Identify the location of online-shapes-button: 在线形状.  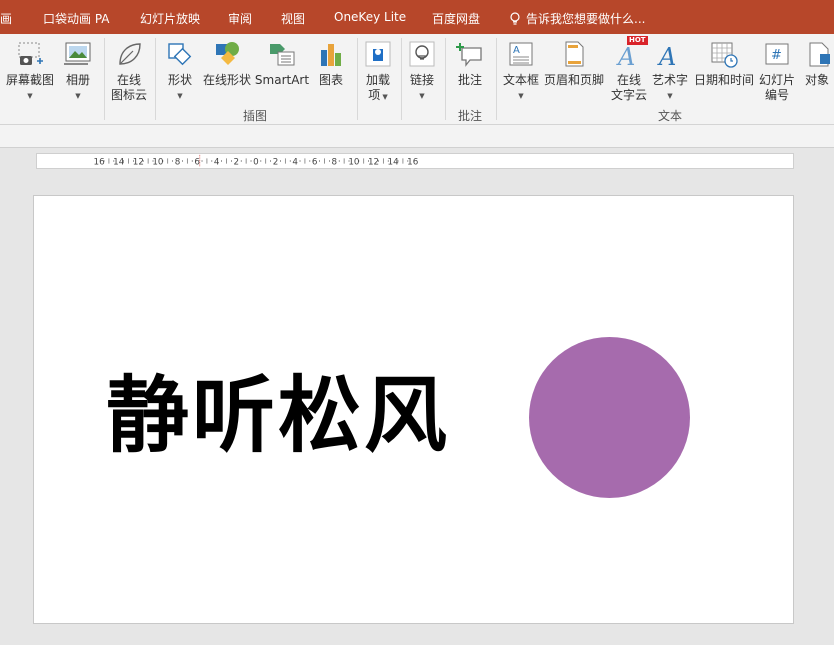
(227, 78).